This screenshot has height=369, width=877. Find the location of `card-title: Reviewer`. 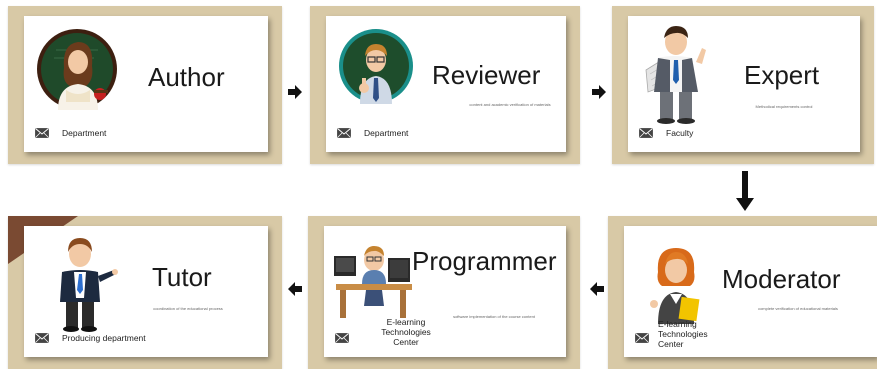

card-title: Reviewer is located at coordinates (486, 75).